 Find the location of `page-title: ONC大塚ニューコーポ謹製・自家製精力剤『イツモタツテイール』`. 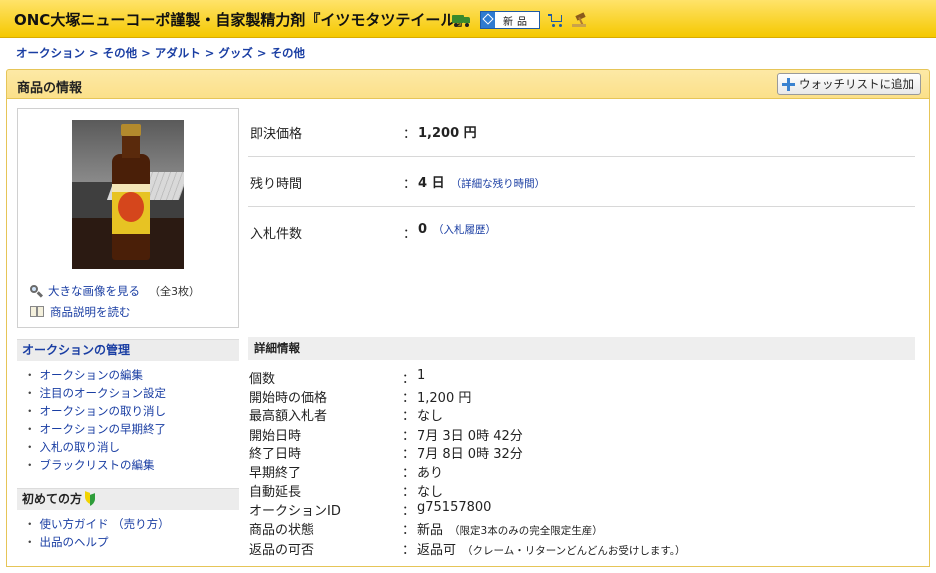

page-title: ONC大塚ニューコーポ謹製・自家製精力剤『イツモタツテイール』 is located at coordinates (242, 20).